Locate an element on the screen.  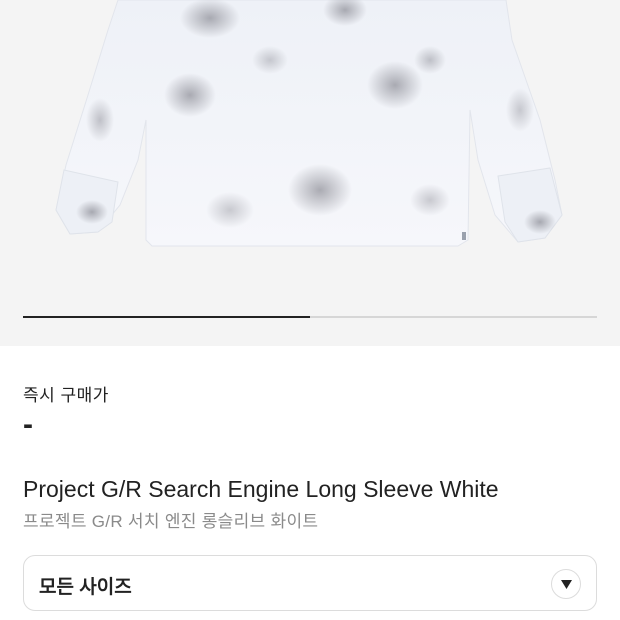
gallery-progress-track is located at coordinates (310, 317).